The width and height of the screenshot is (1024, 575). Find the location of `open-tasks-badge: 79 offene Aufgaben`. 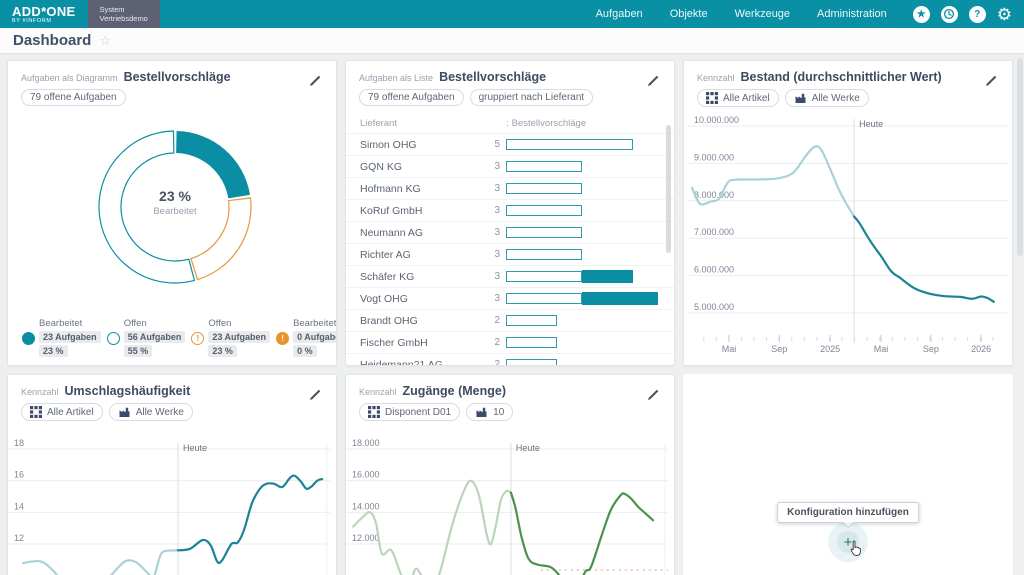

open-tasks-badge: 79 offene Aufgaben is located at coordinates (411, 97).